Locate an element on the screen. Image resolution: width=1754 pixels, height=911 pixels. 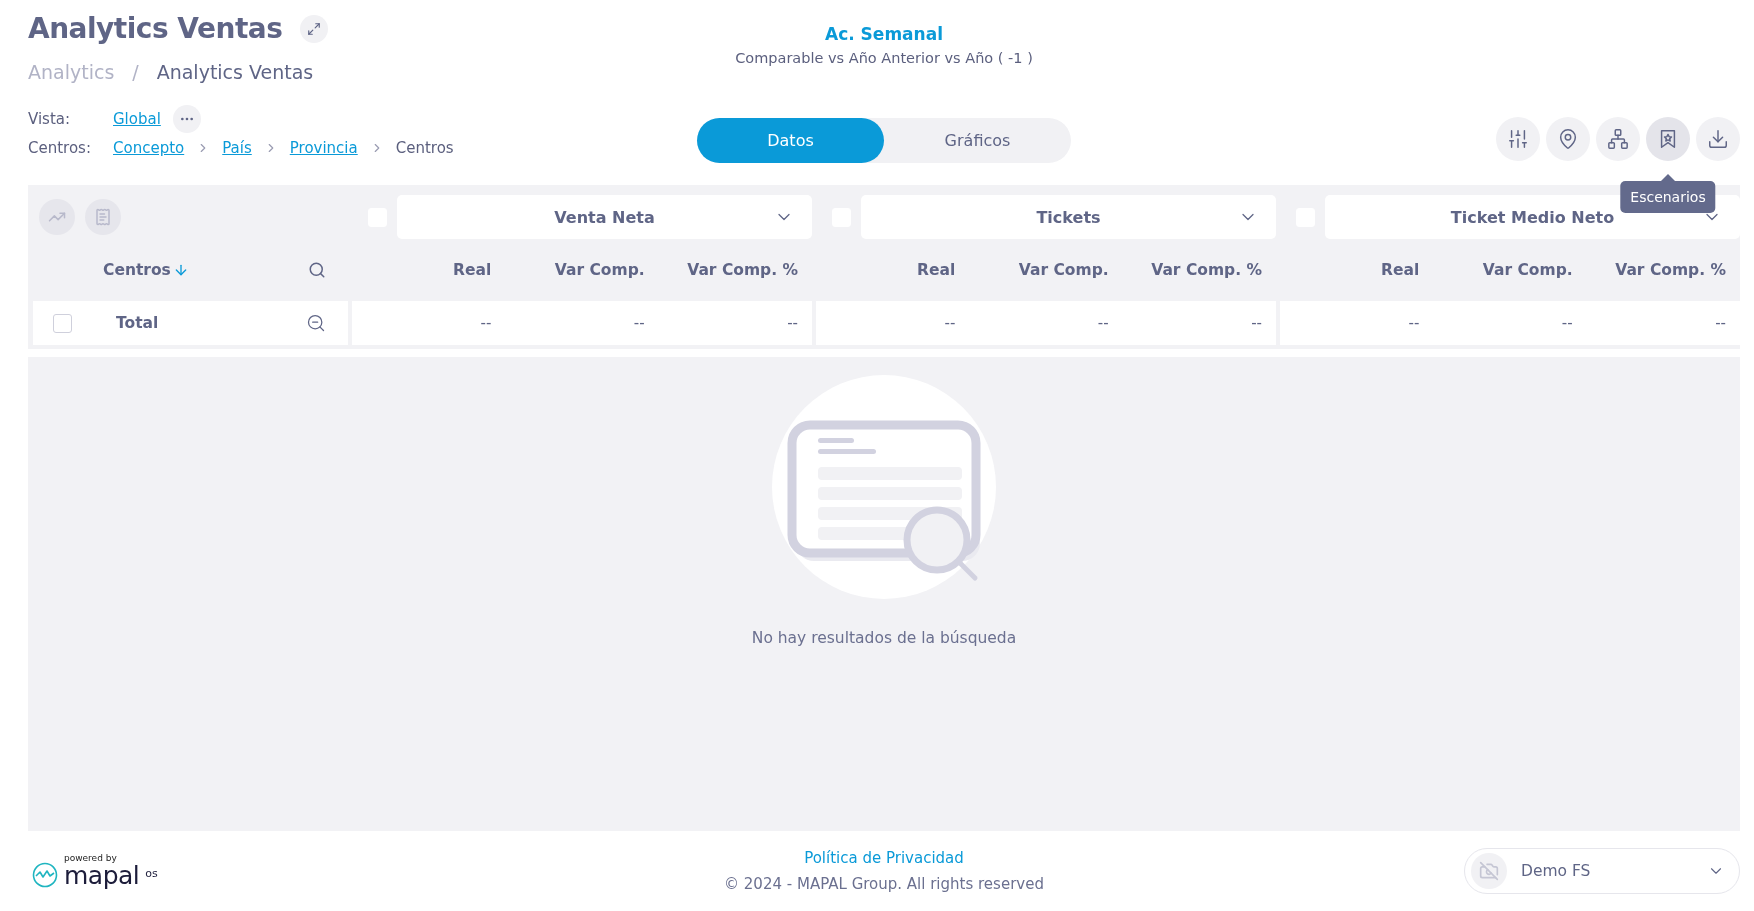
powered-by-text: powered by is located at coordinates (91, 858).